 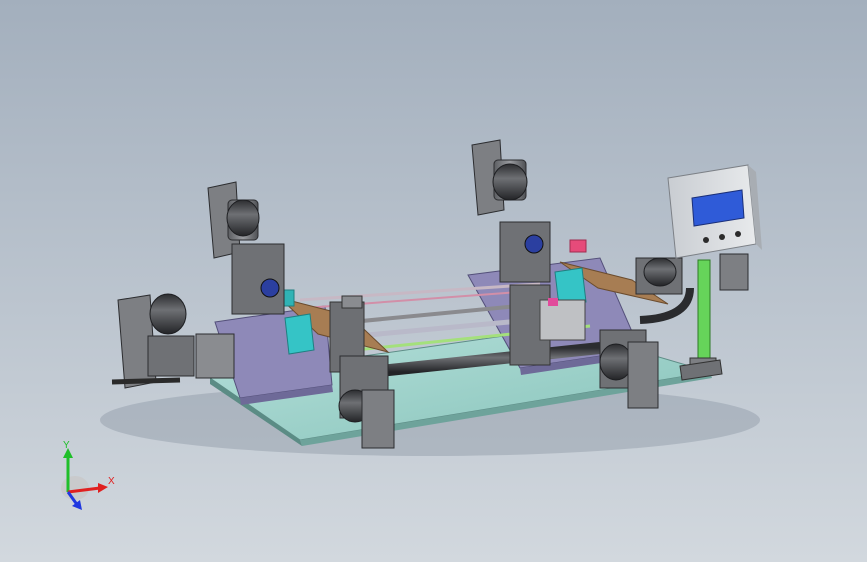 What do you see at coordinates (701, 320) in the screenshot?
I see `control-post` at bounding box center [701, 320].